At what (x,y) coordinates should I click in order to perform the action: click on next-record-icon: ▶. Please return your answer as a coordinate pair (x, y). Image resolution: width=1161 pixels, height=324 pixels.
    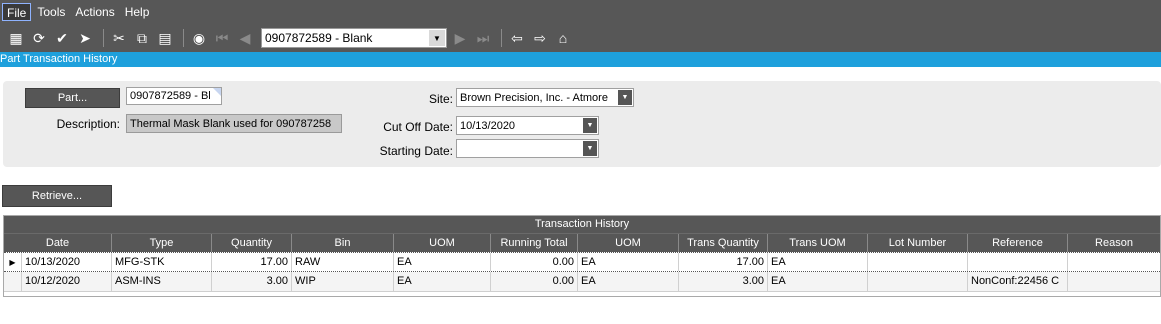
    Looking at the image, I should click on (460, 38).